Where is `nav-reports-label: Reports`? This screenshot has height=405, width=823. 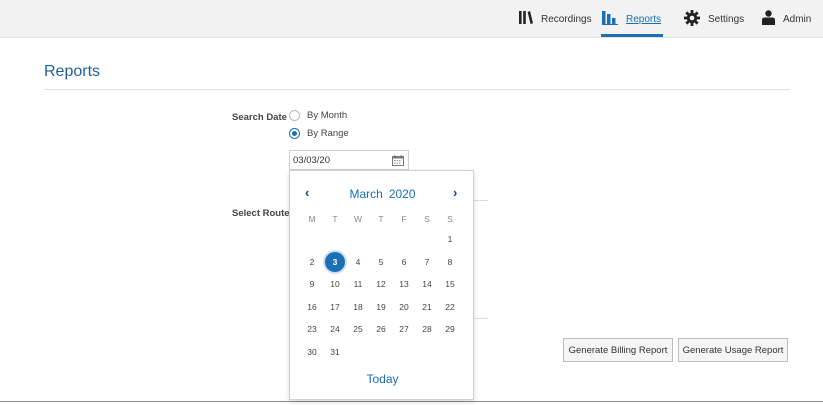
nav-reports-label: Reports is located at coordinates (644, 19).